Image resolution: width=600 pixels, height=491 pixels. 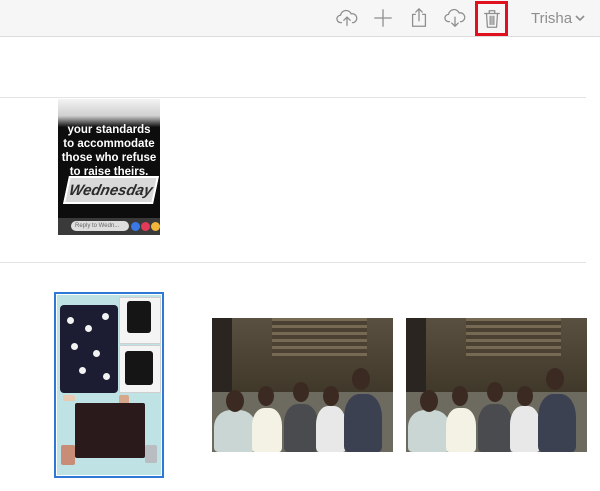 What do you see at coordinates (491, 18) in the screenshot?
I see `trash-icon` at bounding box center [491, 18].